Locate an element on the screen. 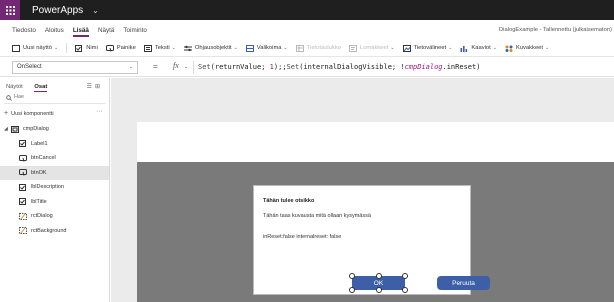  search-input: Hae is located at coordinates (55, 99).